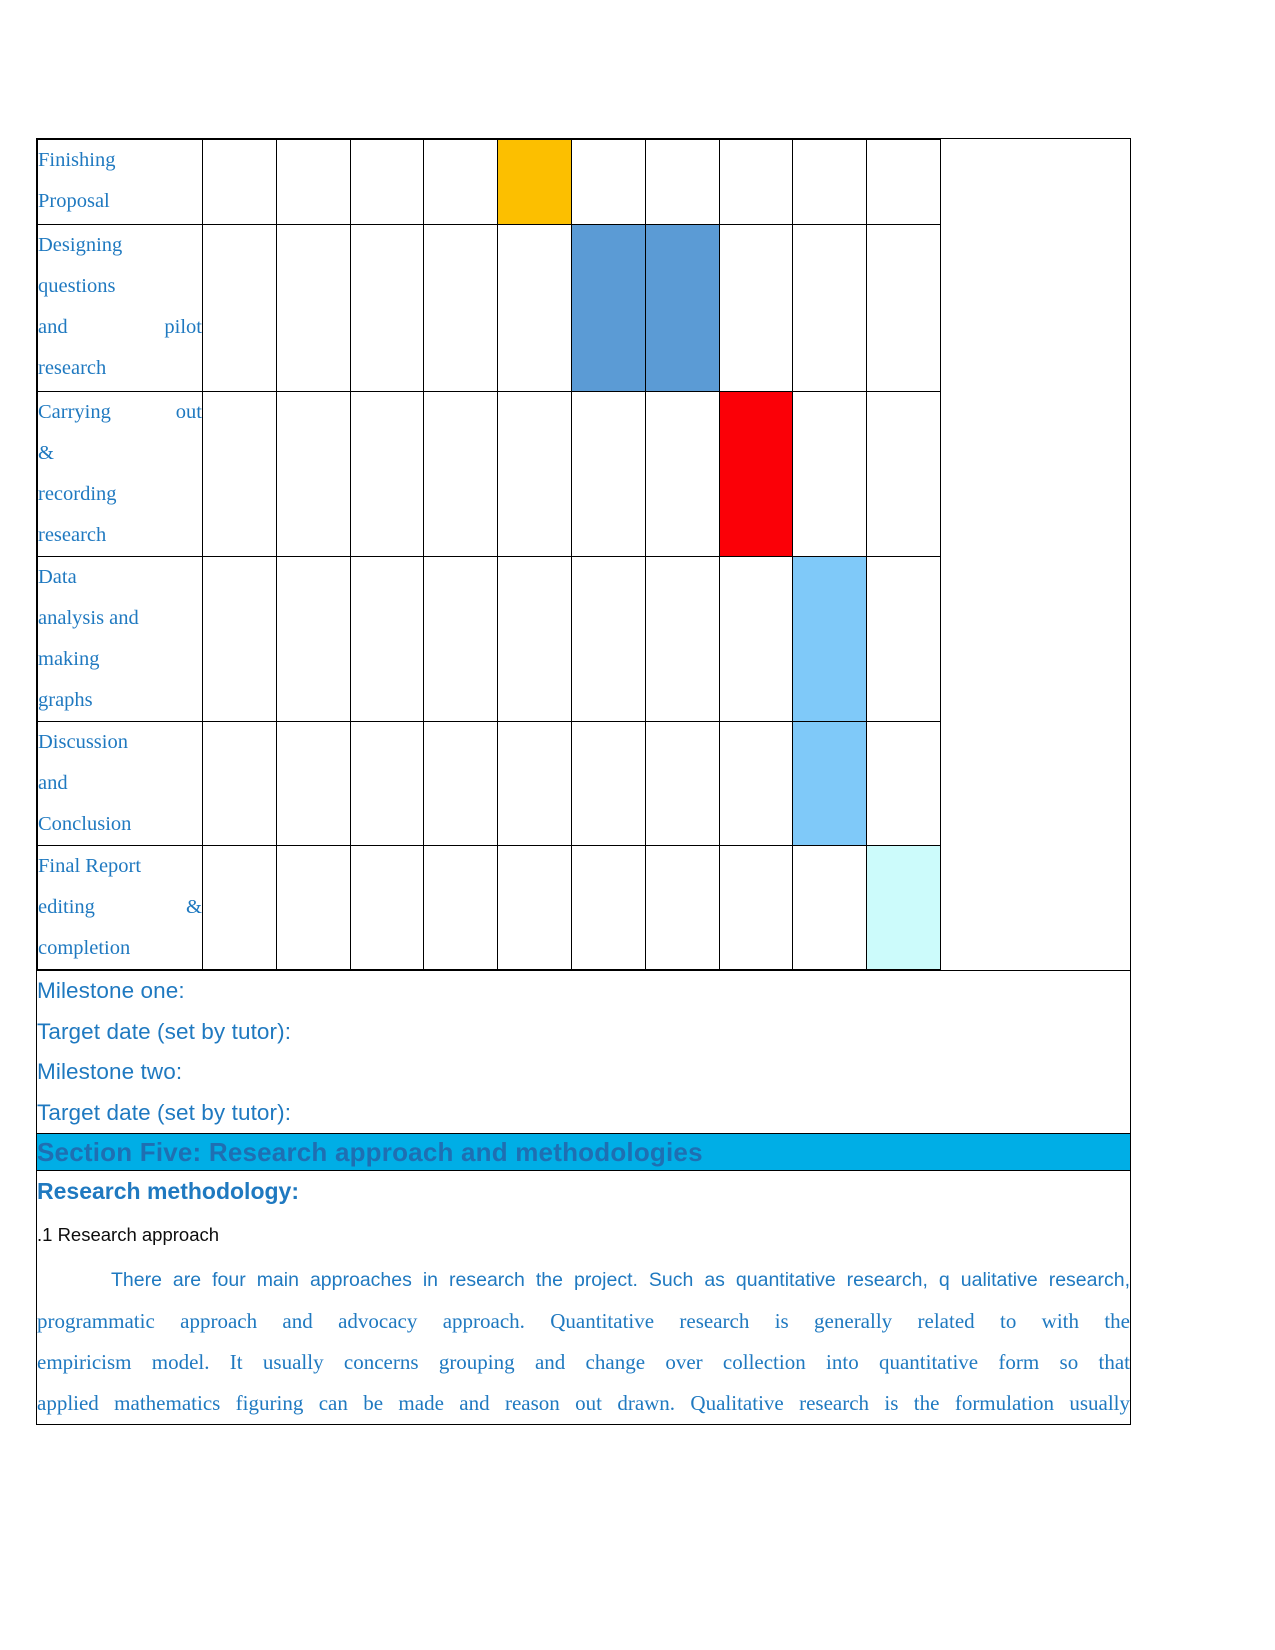  I want to click on gantt-cell-r1c3, so click(387, 182).